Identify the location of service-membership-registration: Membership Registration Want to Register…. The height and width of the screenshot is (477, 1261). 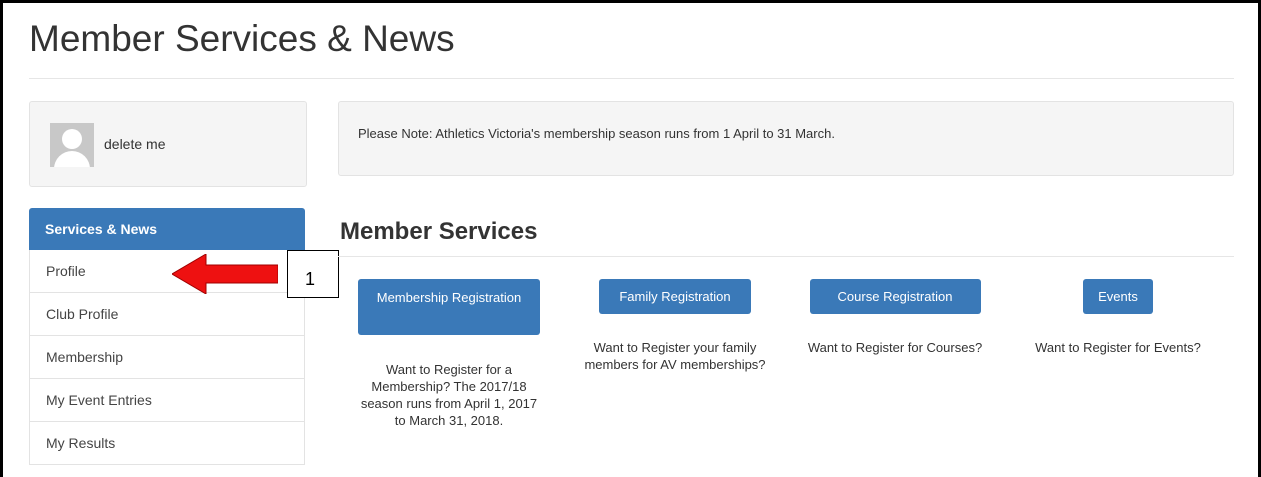
(449, 354).